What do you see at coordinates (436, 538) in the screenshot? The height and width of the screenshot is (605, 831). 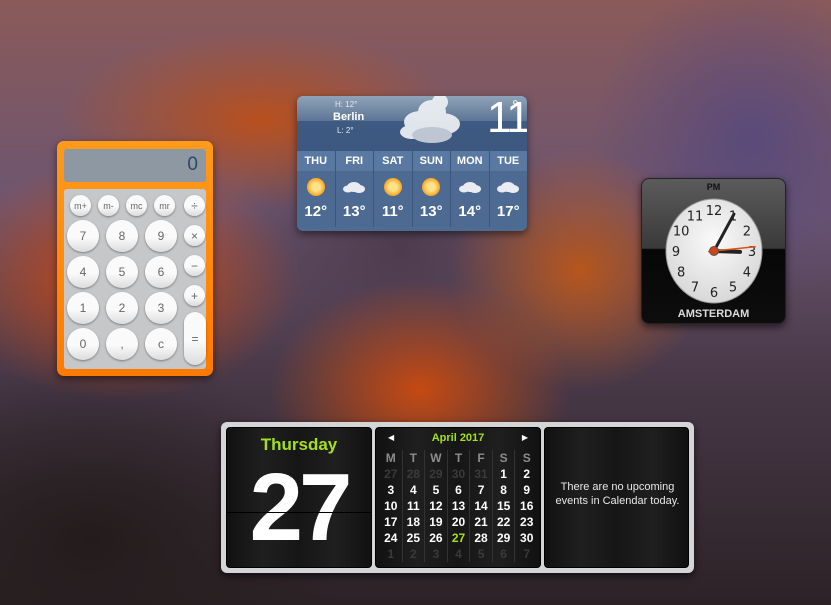 I see `calendar-day-cell: 26` at bounding box center [436, 538].